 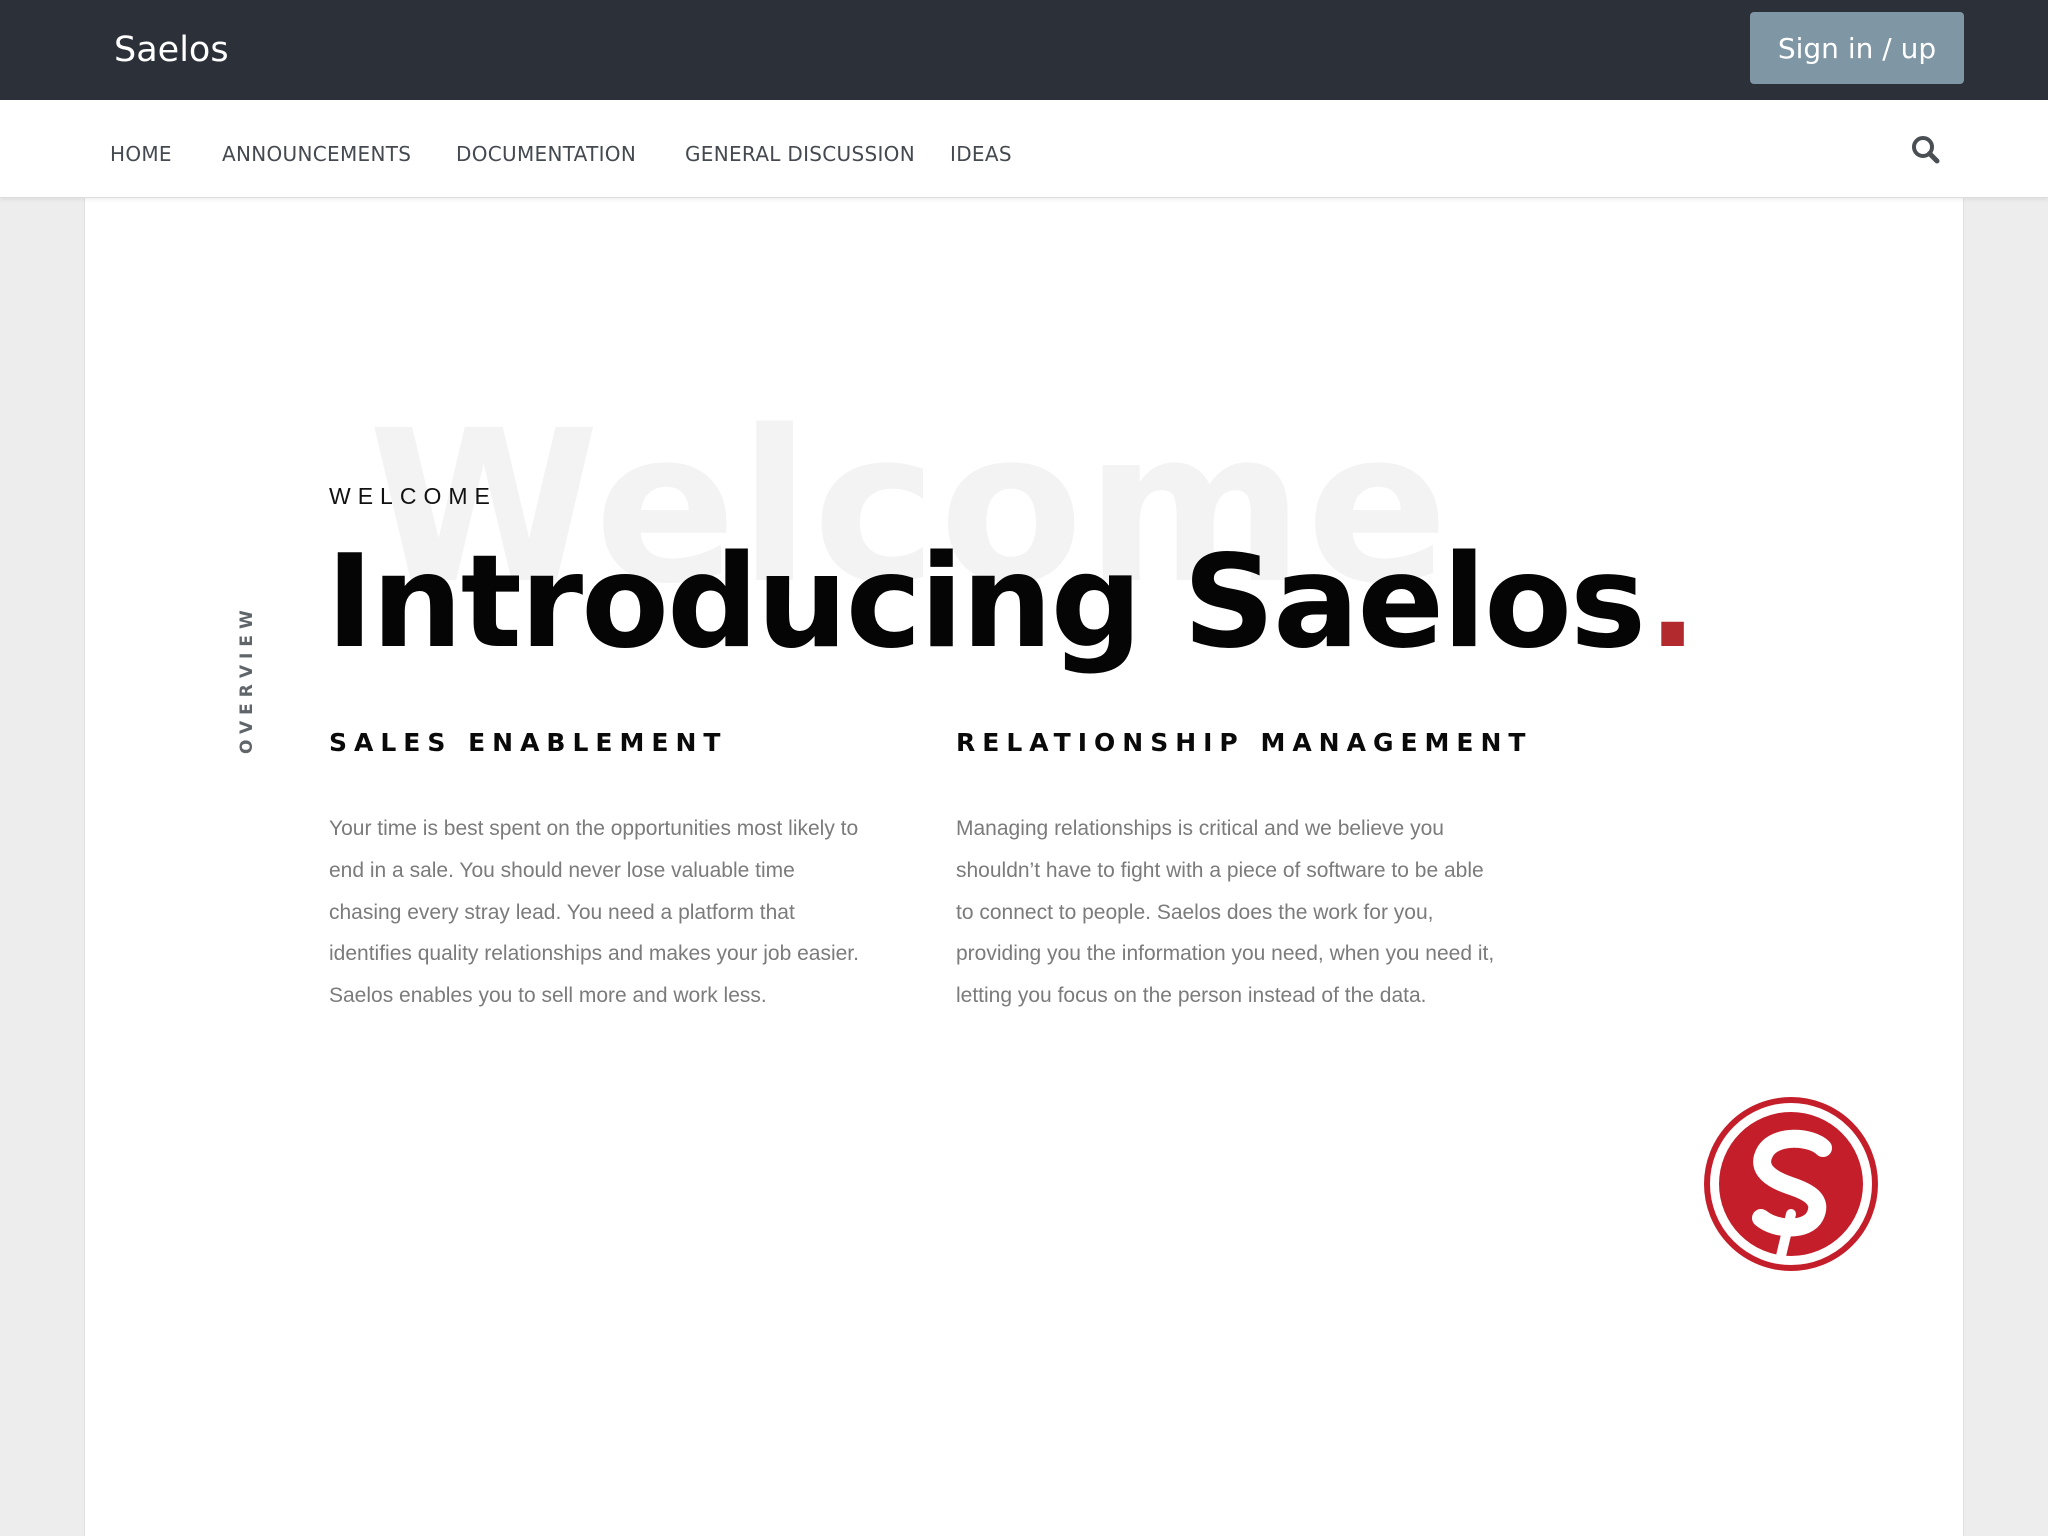 I want to click on feature-title-sales-enablement: SALES ENABLEMENT, so click(x=528, y=742).